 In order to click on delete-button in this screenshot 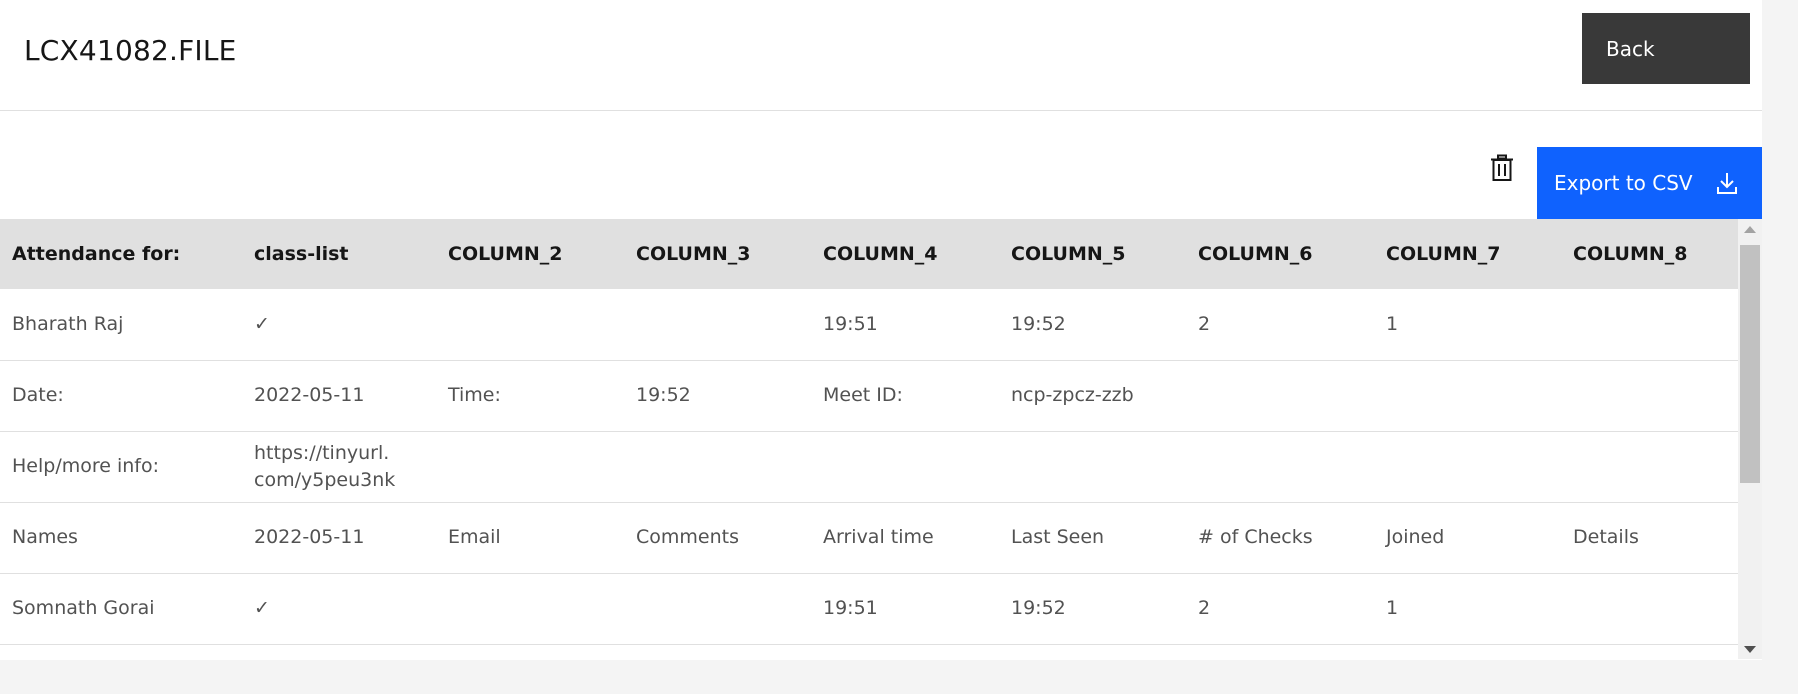, I will do `click(1502, 168)`.